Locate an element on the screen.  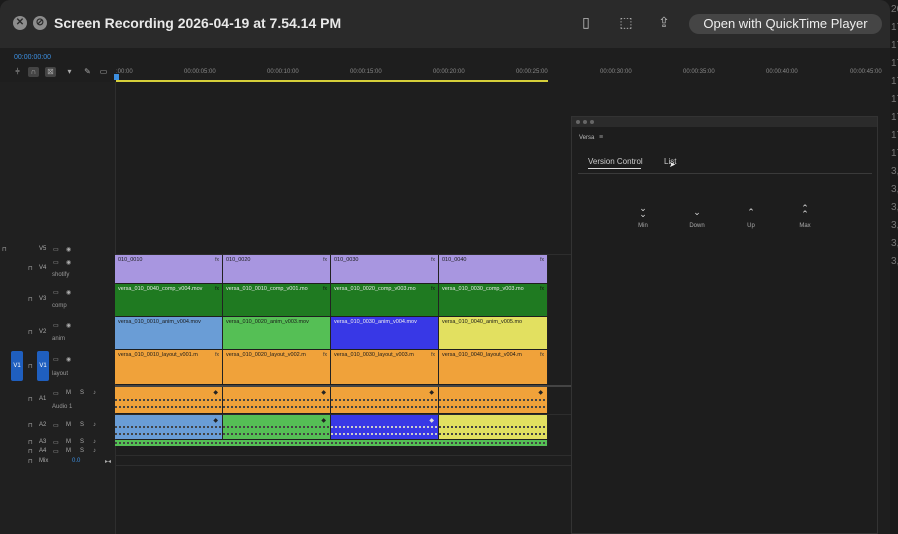
track-name: layout is located at coordinates (60, 374).